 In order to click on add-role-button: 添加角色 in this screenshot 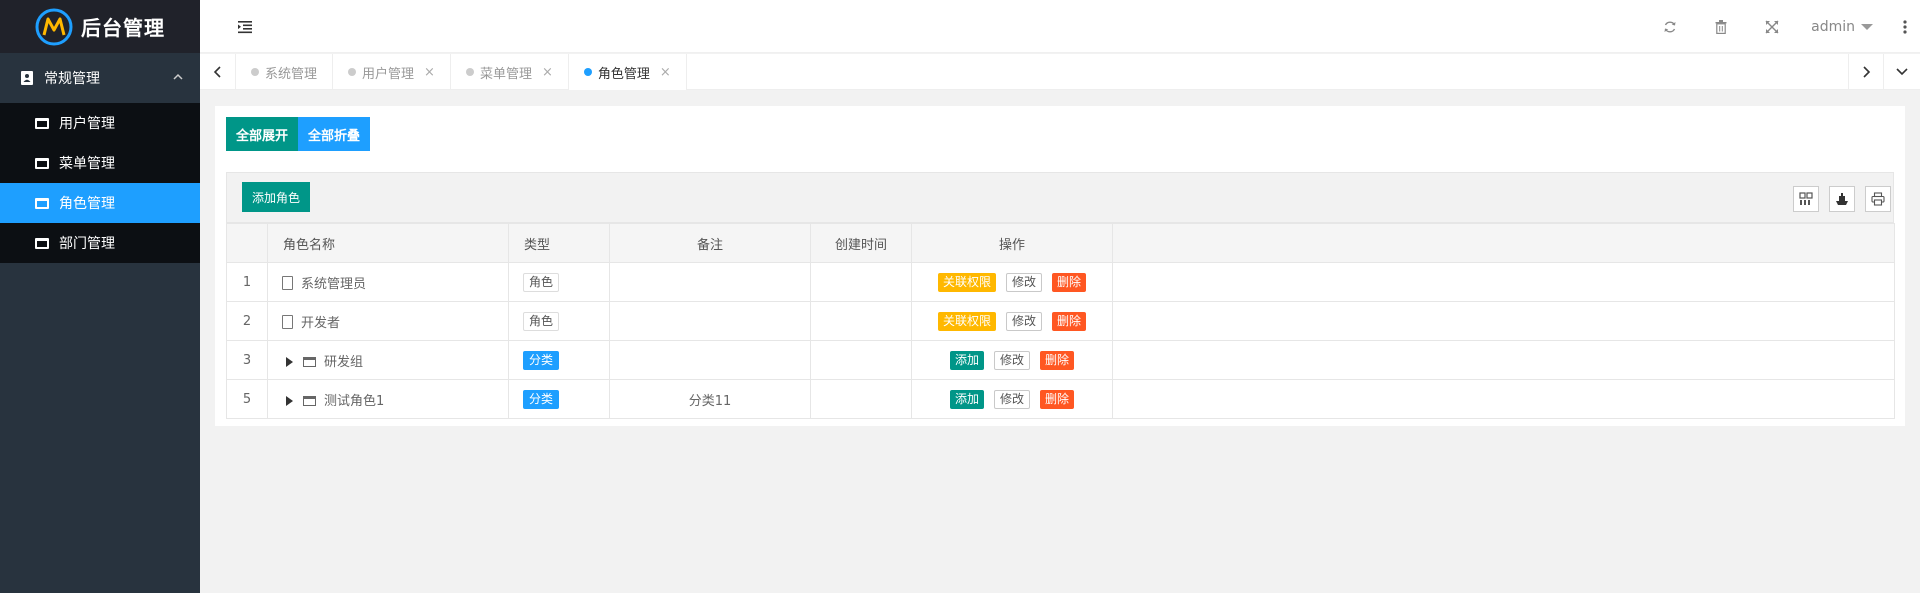, I will do `click(276, 197)`.